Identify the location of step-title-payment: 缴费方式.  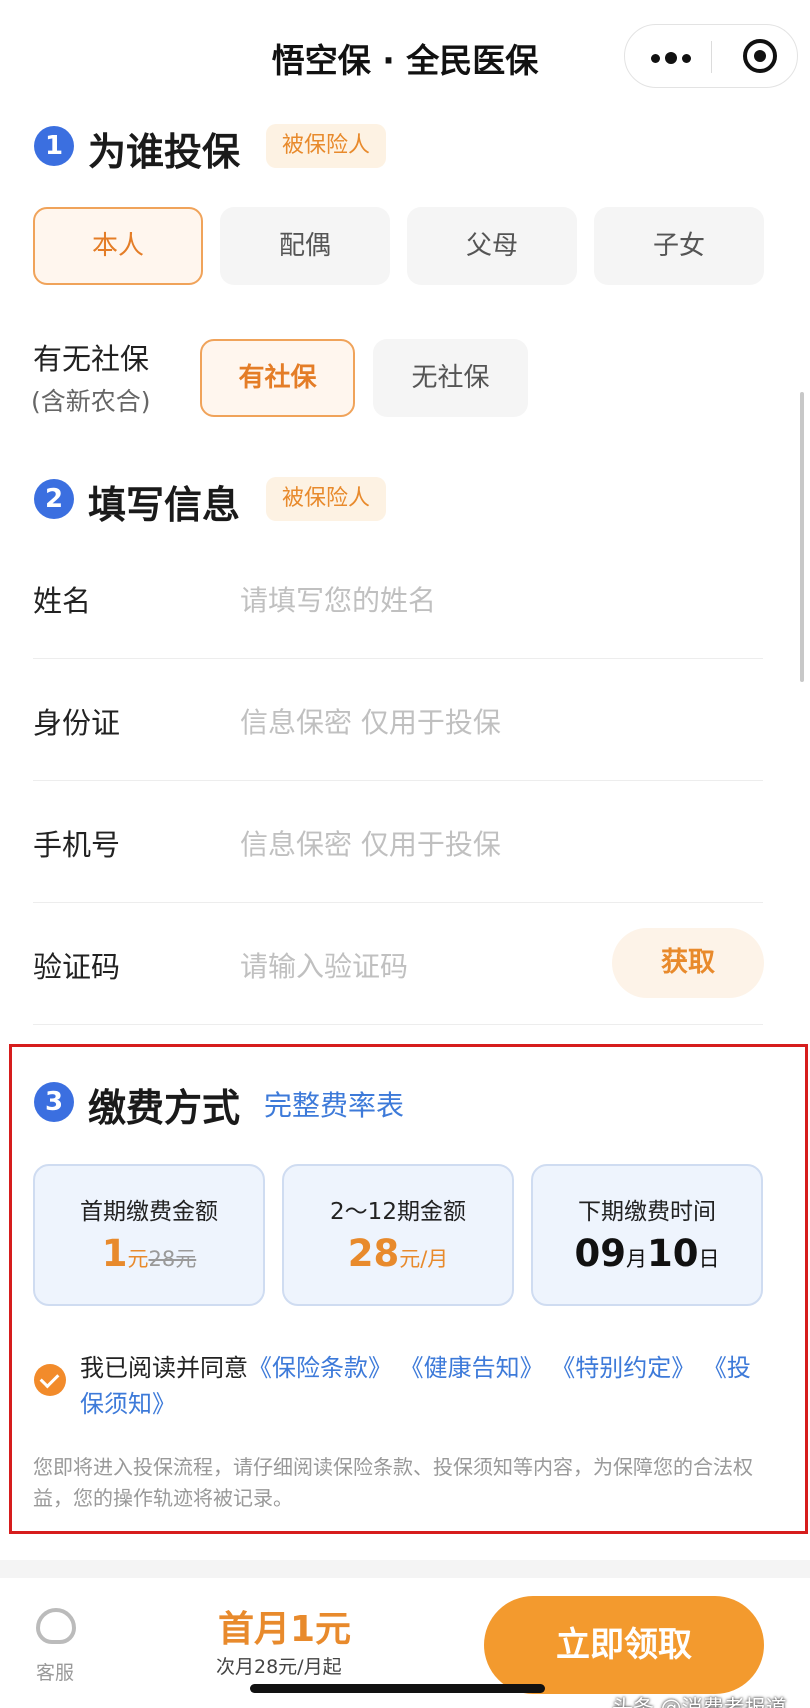
(164, 1108).